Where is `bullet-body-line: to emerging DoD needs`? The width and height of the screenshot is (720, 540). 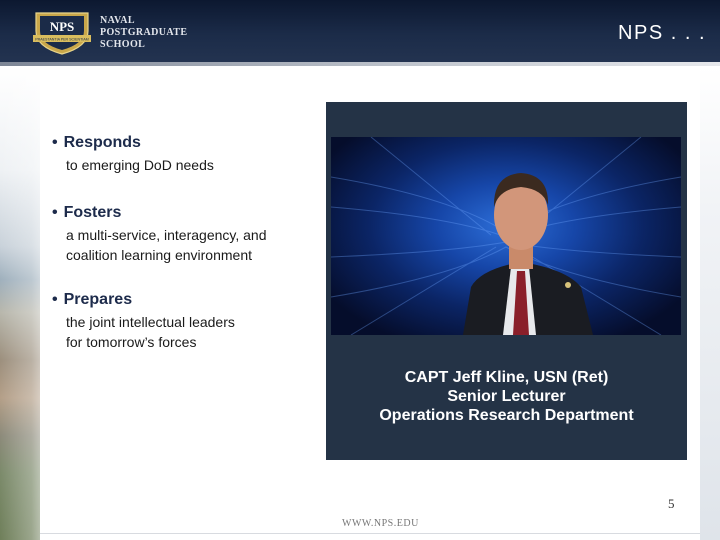
bullet-body-line: to emerging DoD needs is located at coordinates (140, 165).